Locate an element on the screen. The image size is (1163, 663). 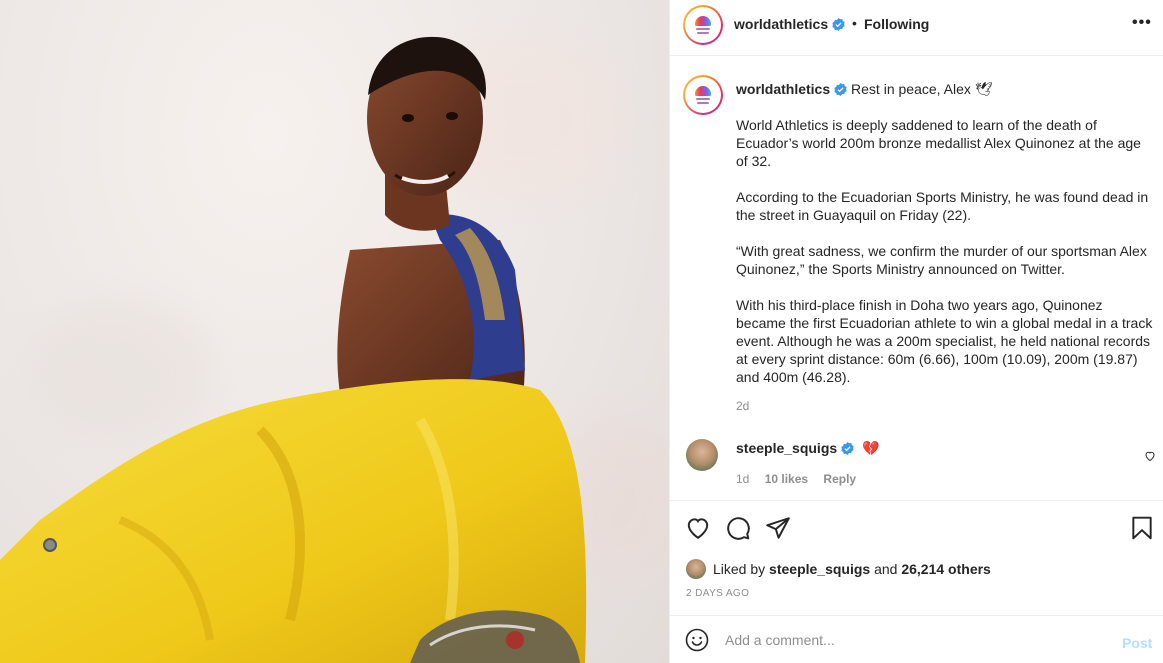
caption-title: Rest in peace, Alex 🕊 is located at coordinates (922, 89).